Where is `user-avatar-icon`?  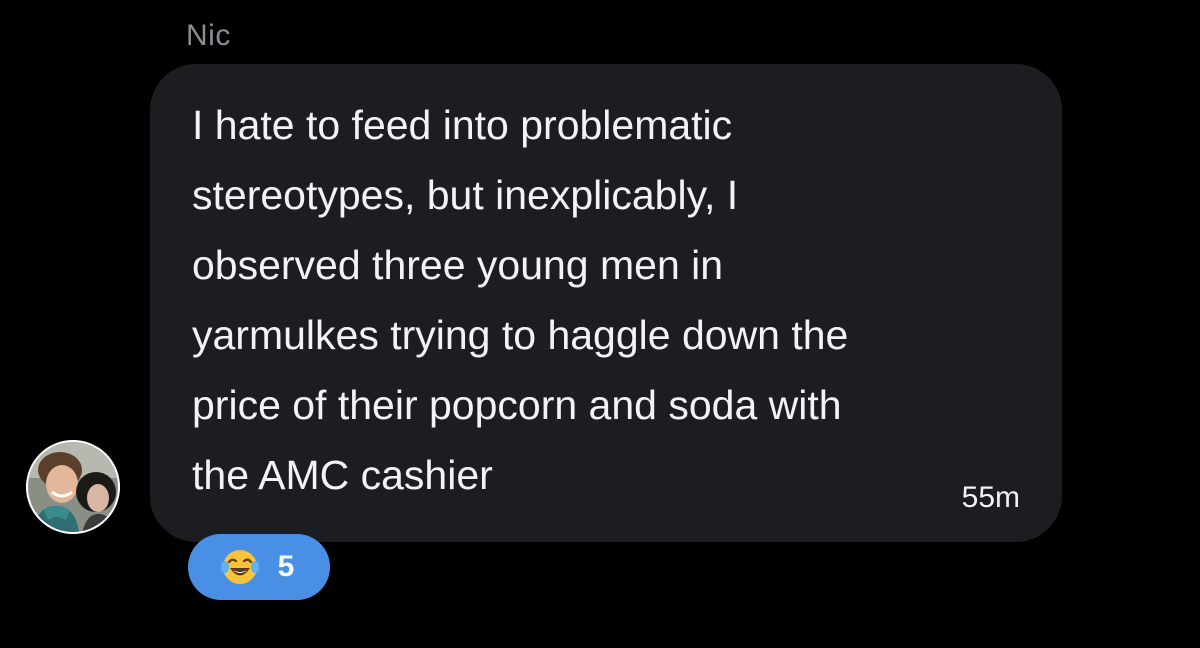
user-avatar-icon is located at coordinates (73, 487).